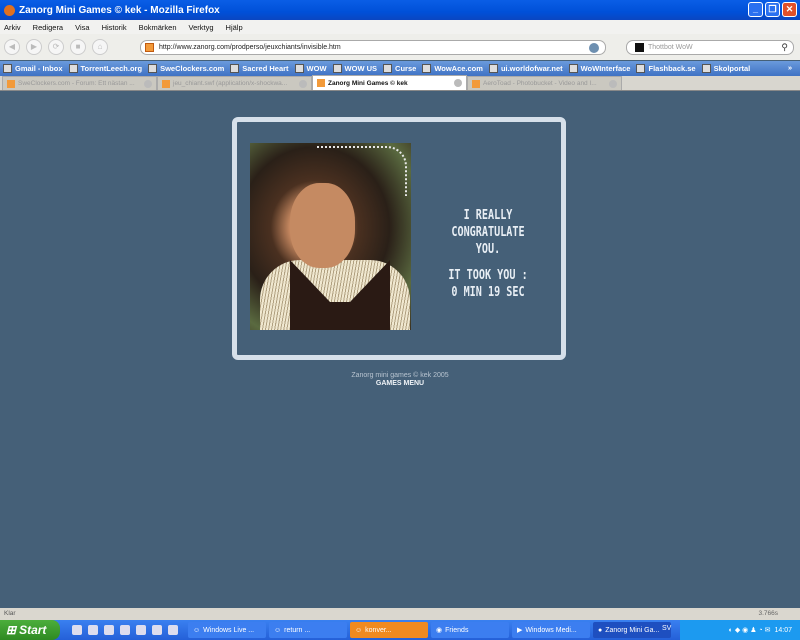 The width and height of the screenshot is (800, 640). I want to click on wow-us-icon, so click(337, 68).